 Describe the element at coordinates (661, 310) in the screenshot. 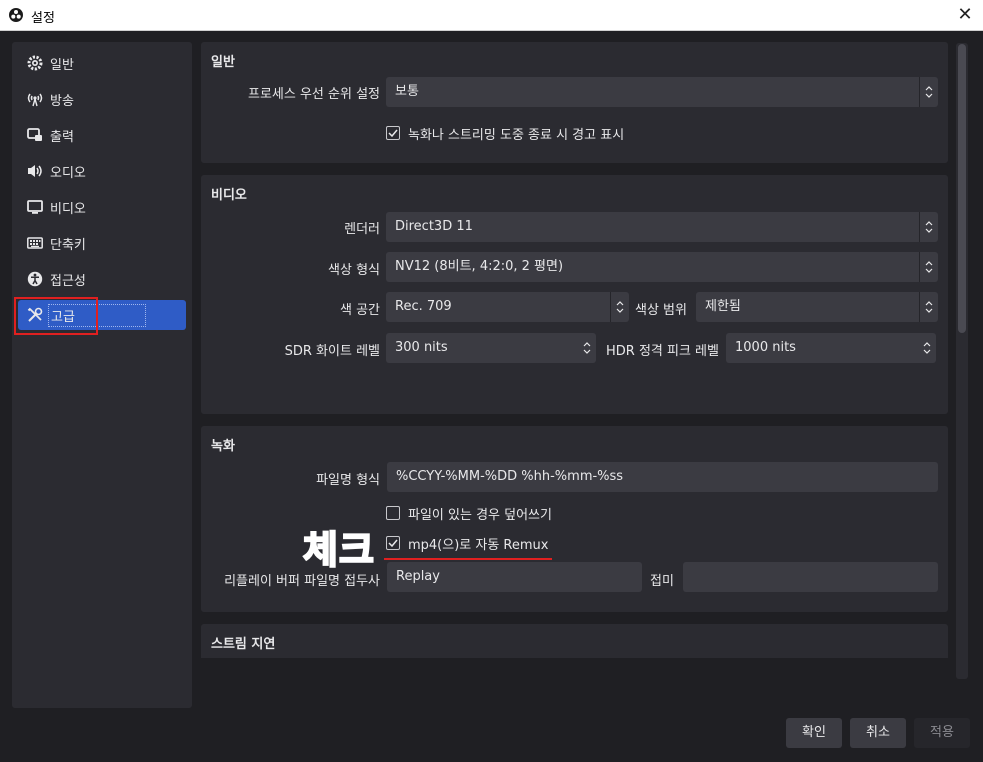

I see `color-range-label: 색상 범위` at that location.